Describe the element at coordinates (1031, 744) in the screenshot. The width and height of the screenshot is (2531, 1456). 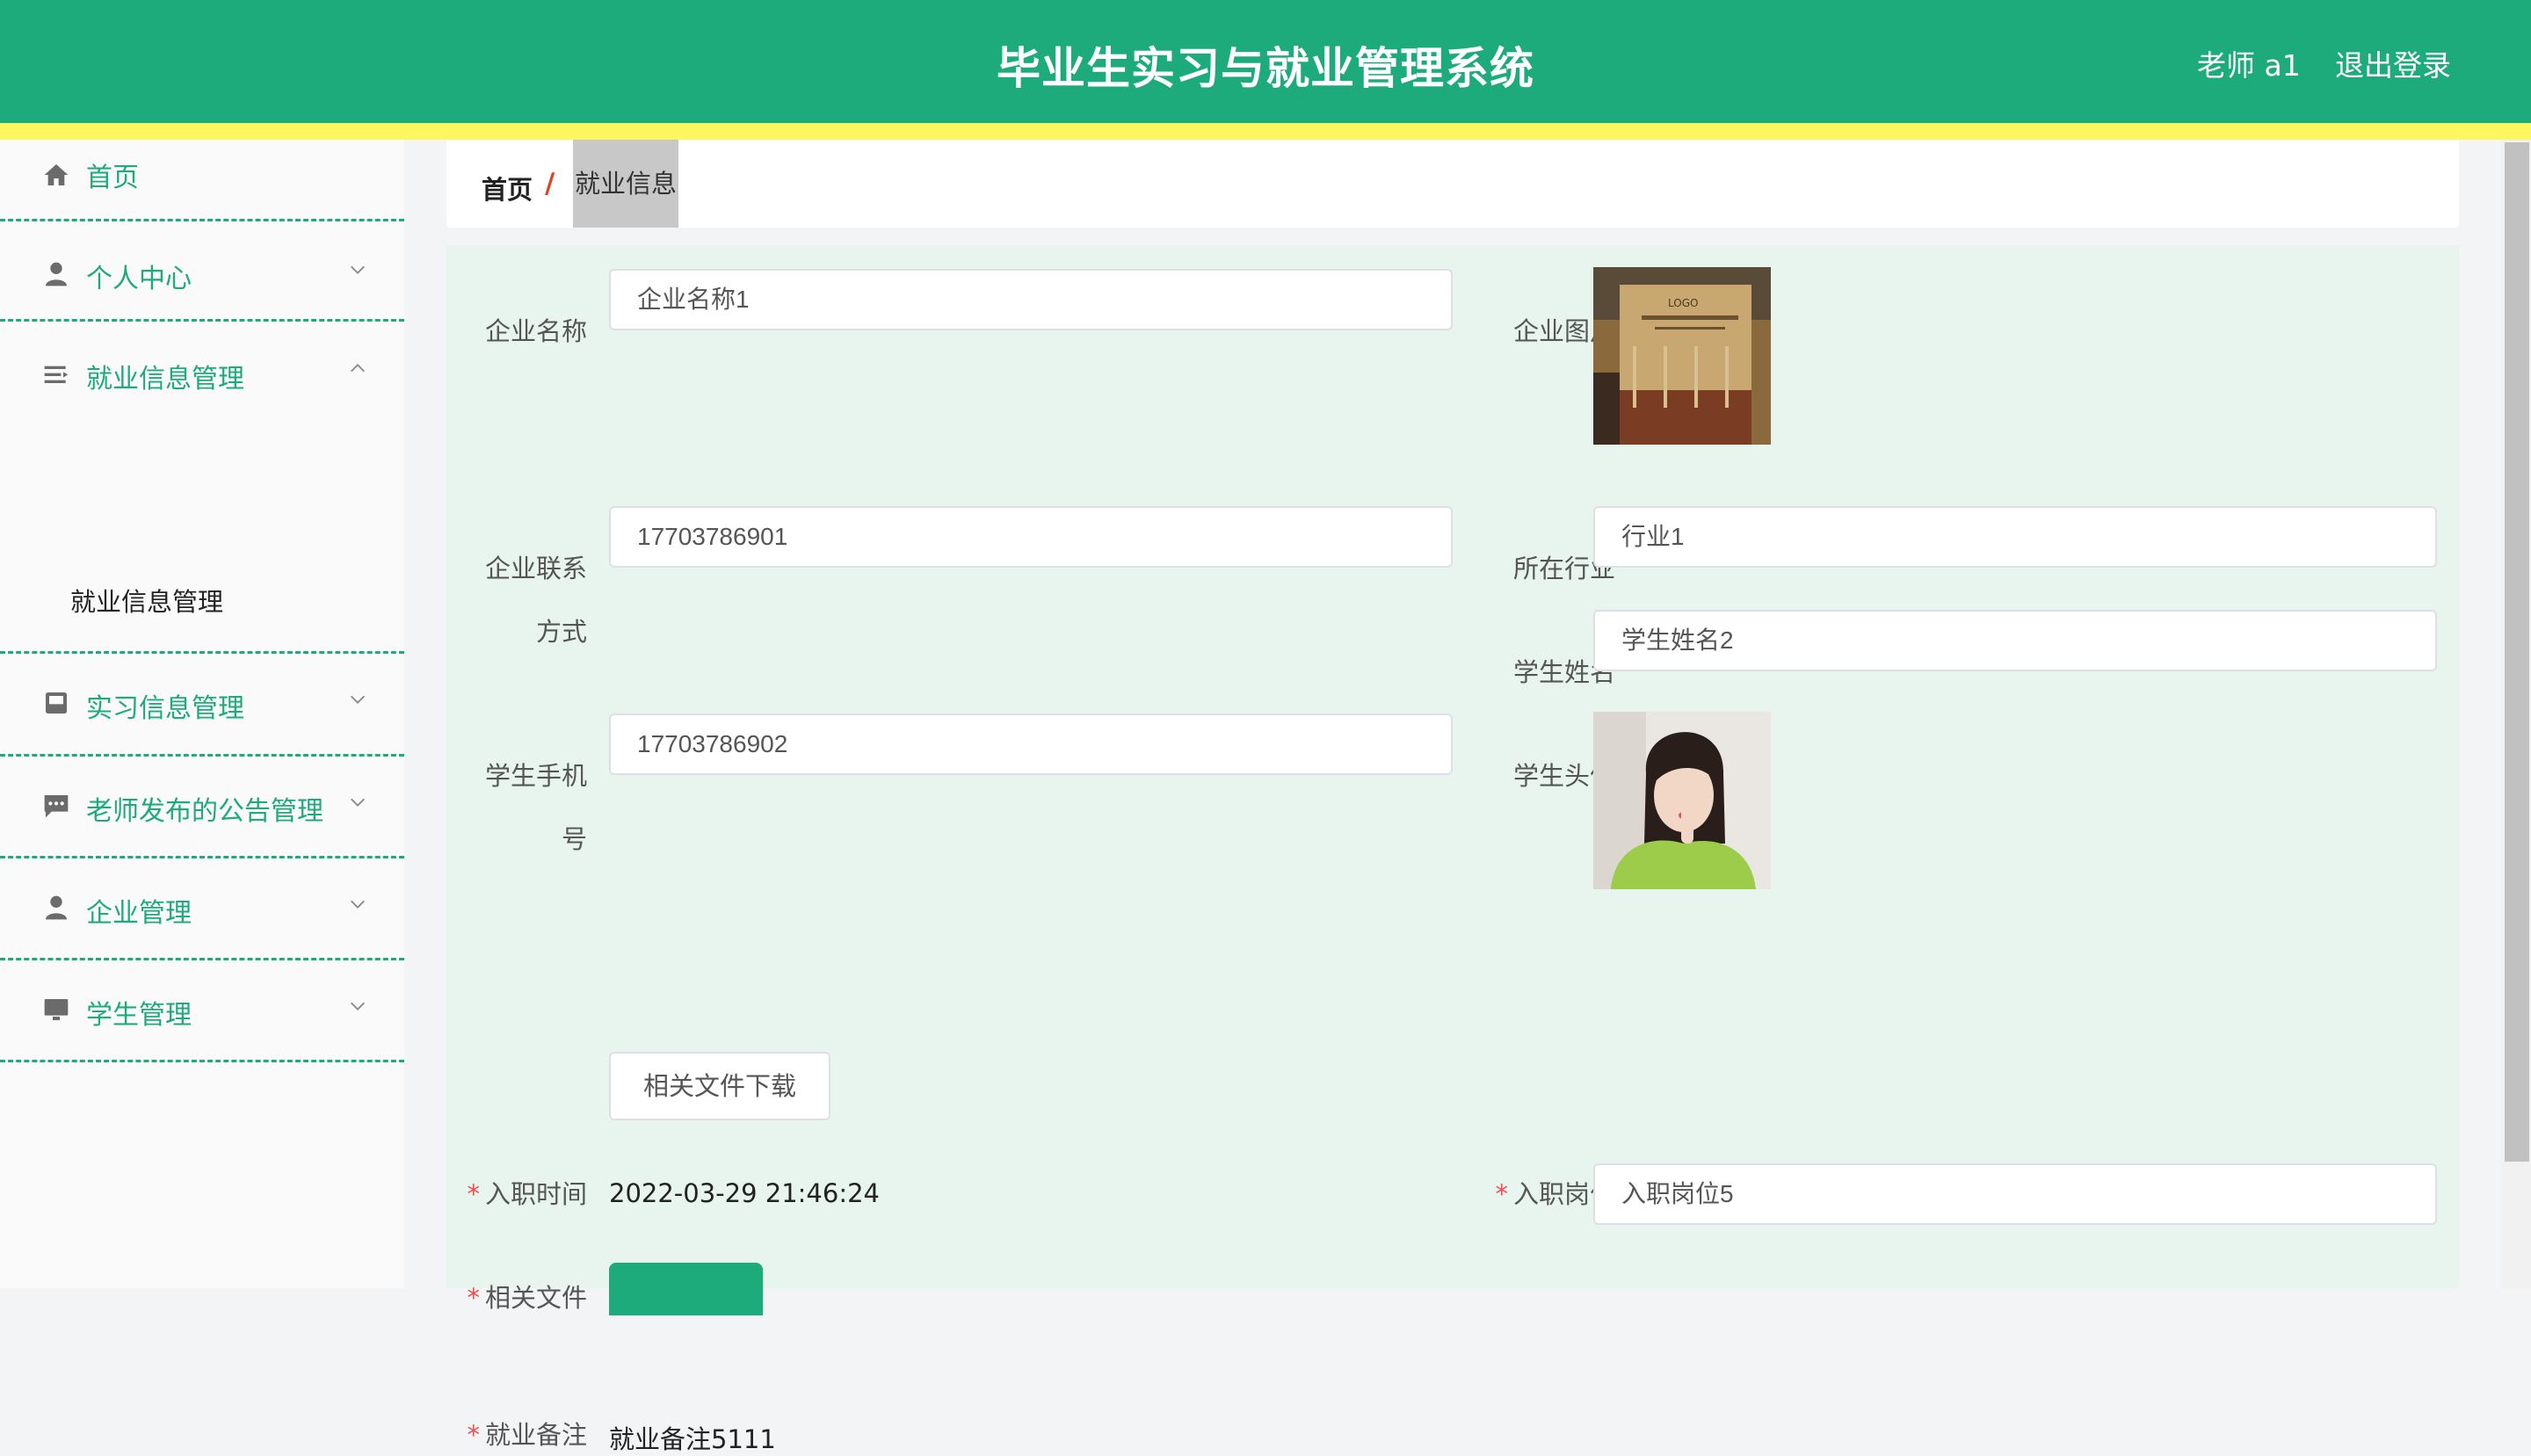
I see `student-phone-field: 17703786902` at that location.